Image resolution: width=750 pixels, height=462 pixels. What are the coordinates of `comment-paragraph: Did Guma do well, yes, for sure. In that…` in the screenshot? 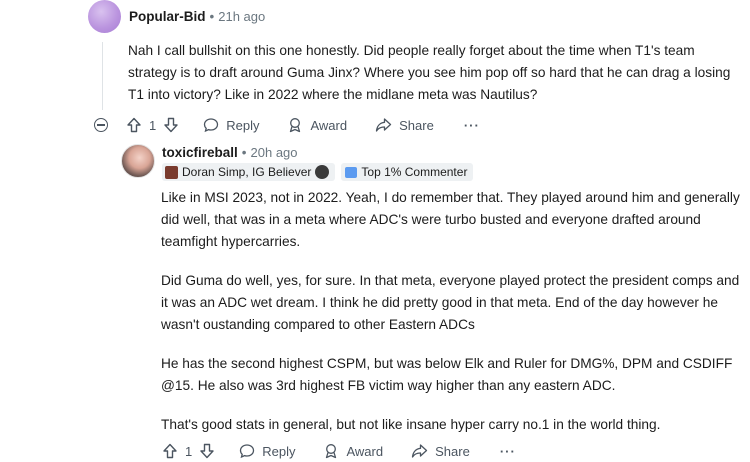 It's located at (450, 302).